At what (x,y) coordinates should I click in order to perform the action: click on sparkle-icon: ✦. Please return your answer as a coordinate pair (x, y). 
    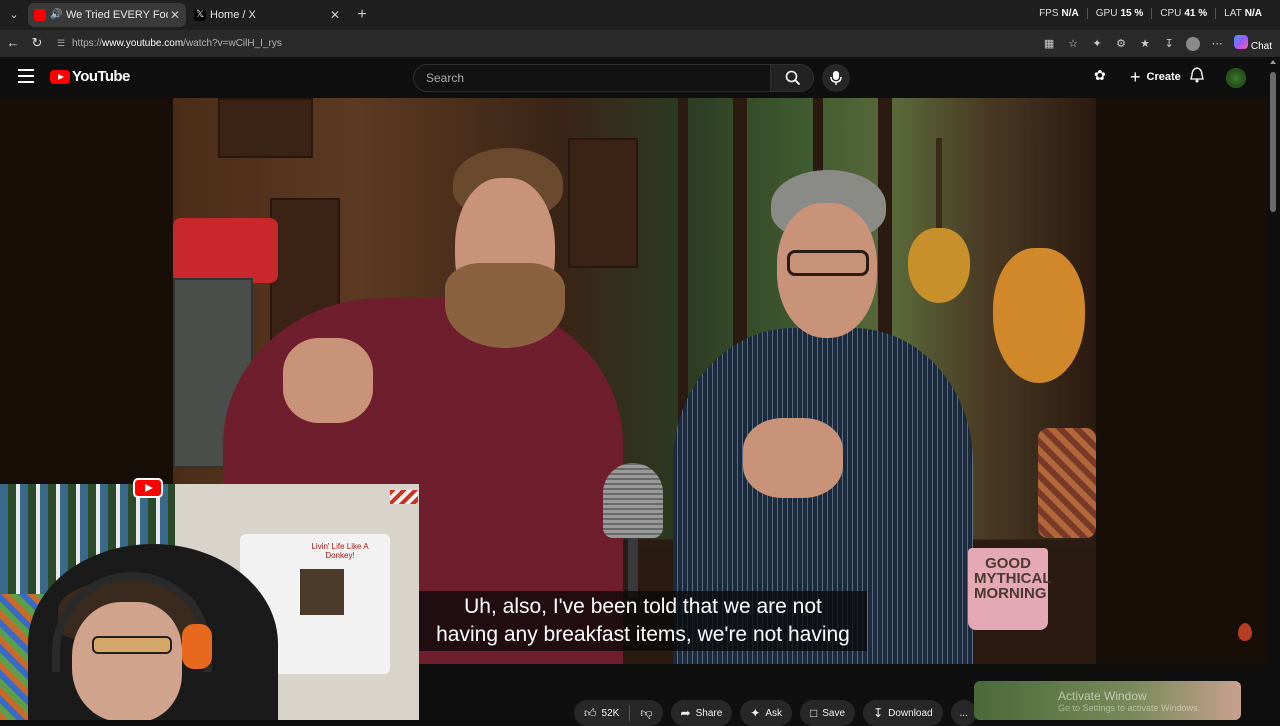
    Looking at the image, I should click on (755, 713).